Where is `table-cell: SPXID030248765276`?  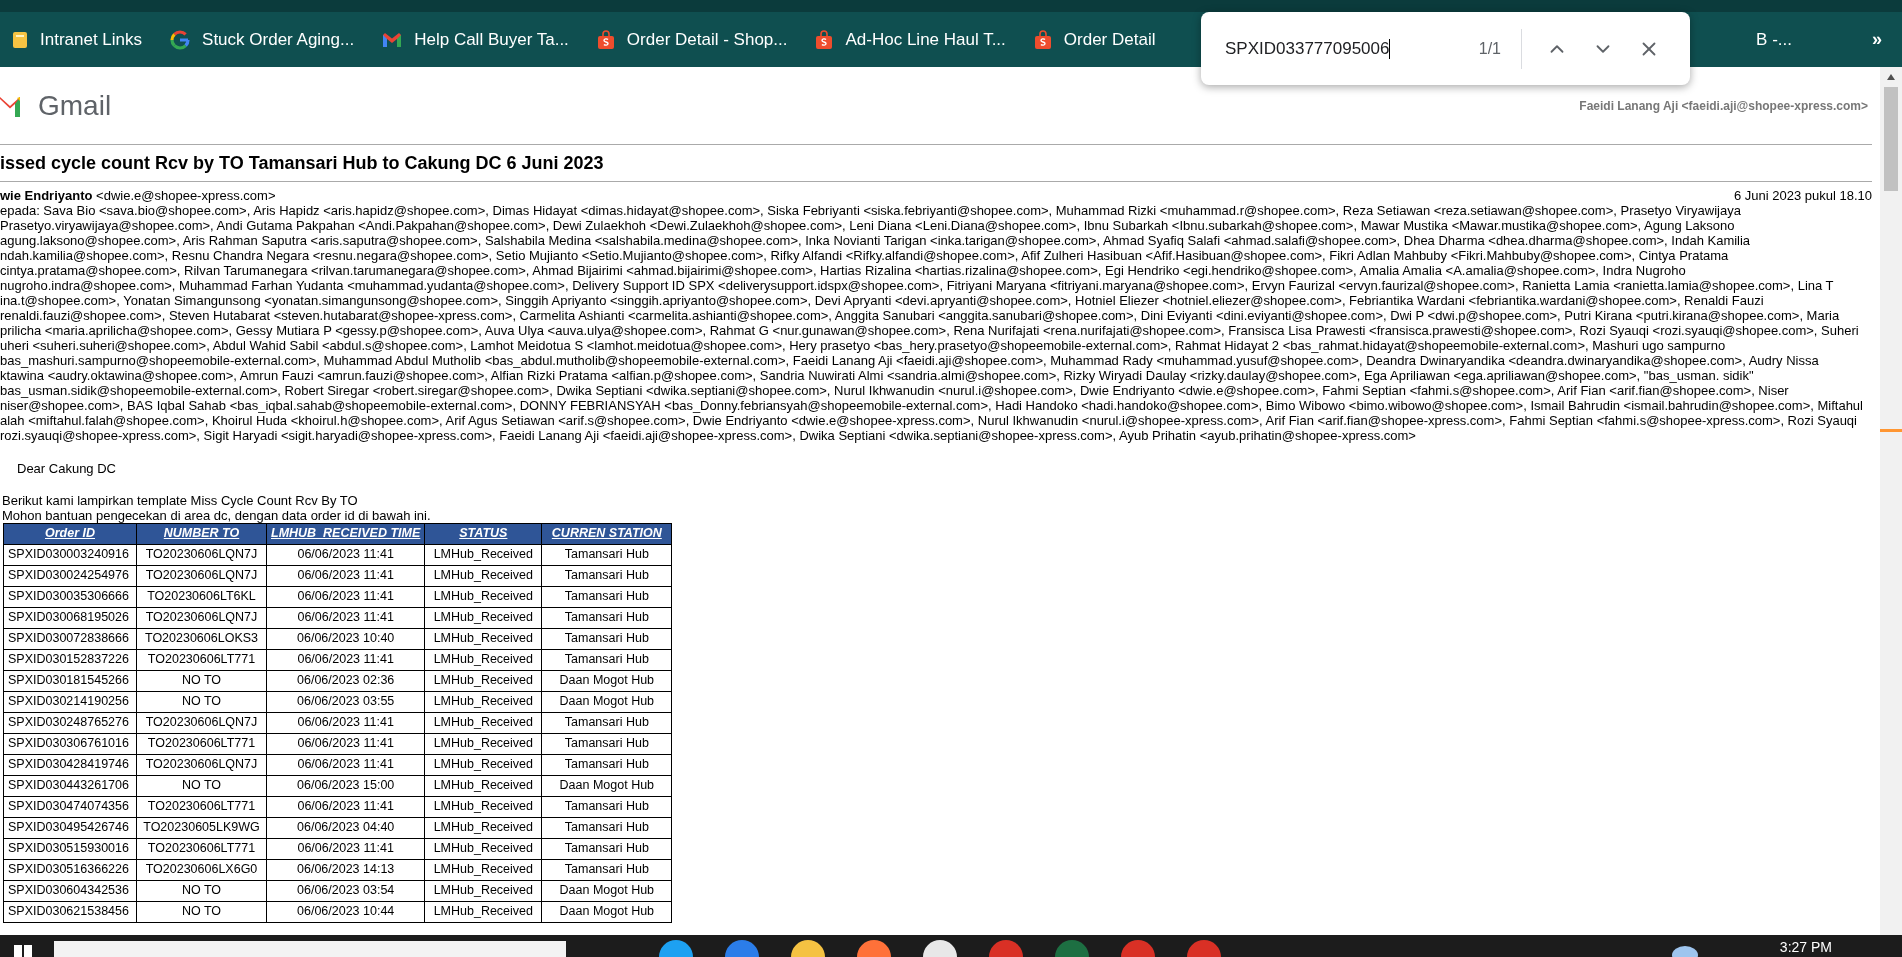
table-cell: SPXID030248765276 is located at coordinates (70, 722).